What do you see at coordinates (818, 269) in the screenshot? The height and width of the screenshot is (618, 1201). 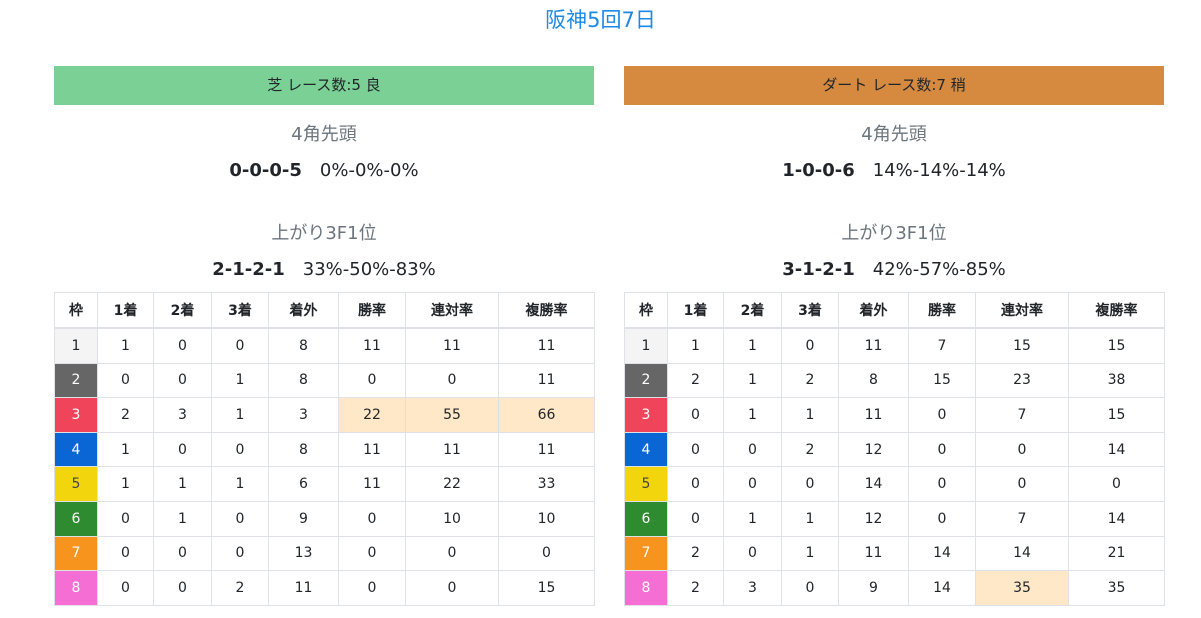 I see `dirt-agari-record: 3-1-2-1` at bounding box center [818, 269].